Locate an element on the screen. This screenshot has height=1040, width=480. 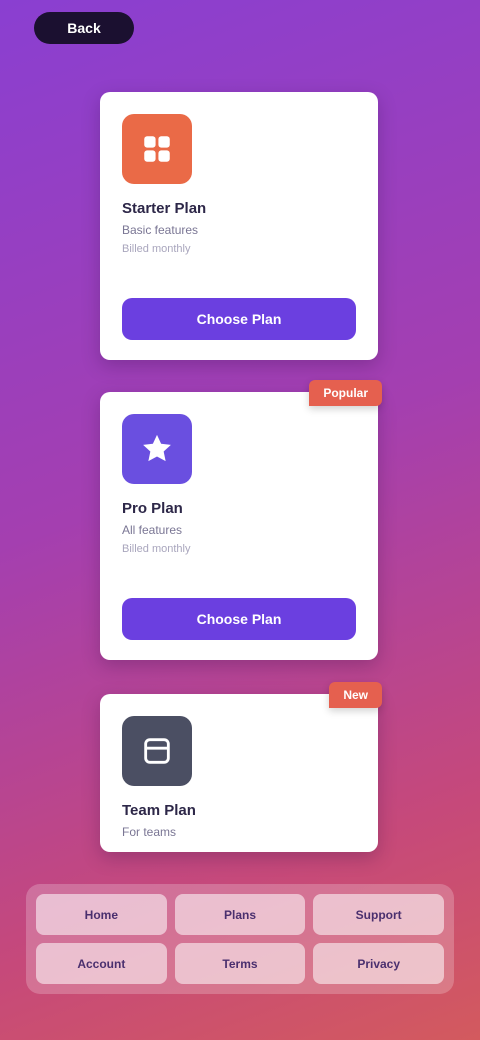
plan-title: Pro Plan is located at coordinates (152, 508).